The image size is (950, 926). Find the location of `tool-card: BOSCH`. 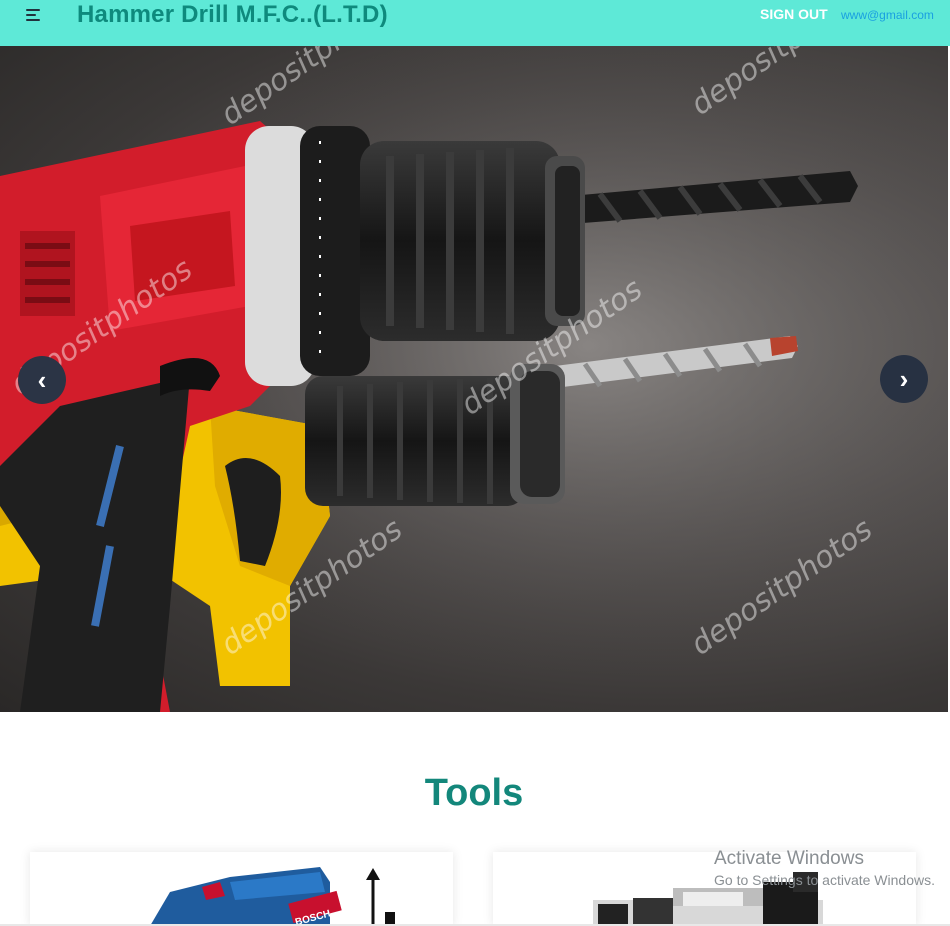

tool-card: BOSCH is located at coordinates (241, 889).